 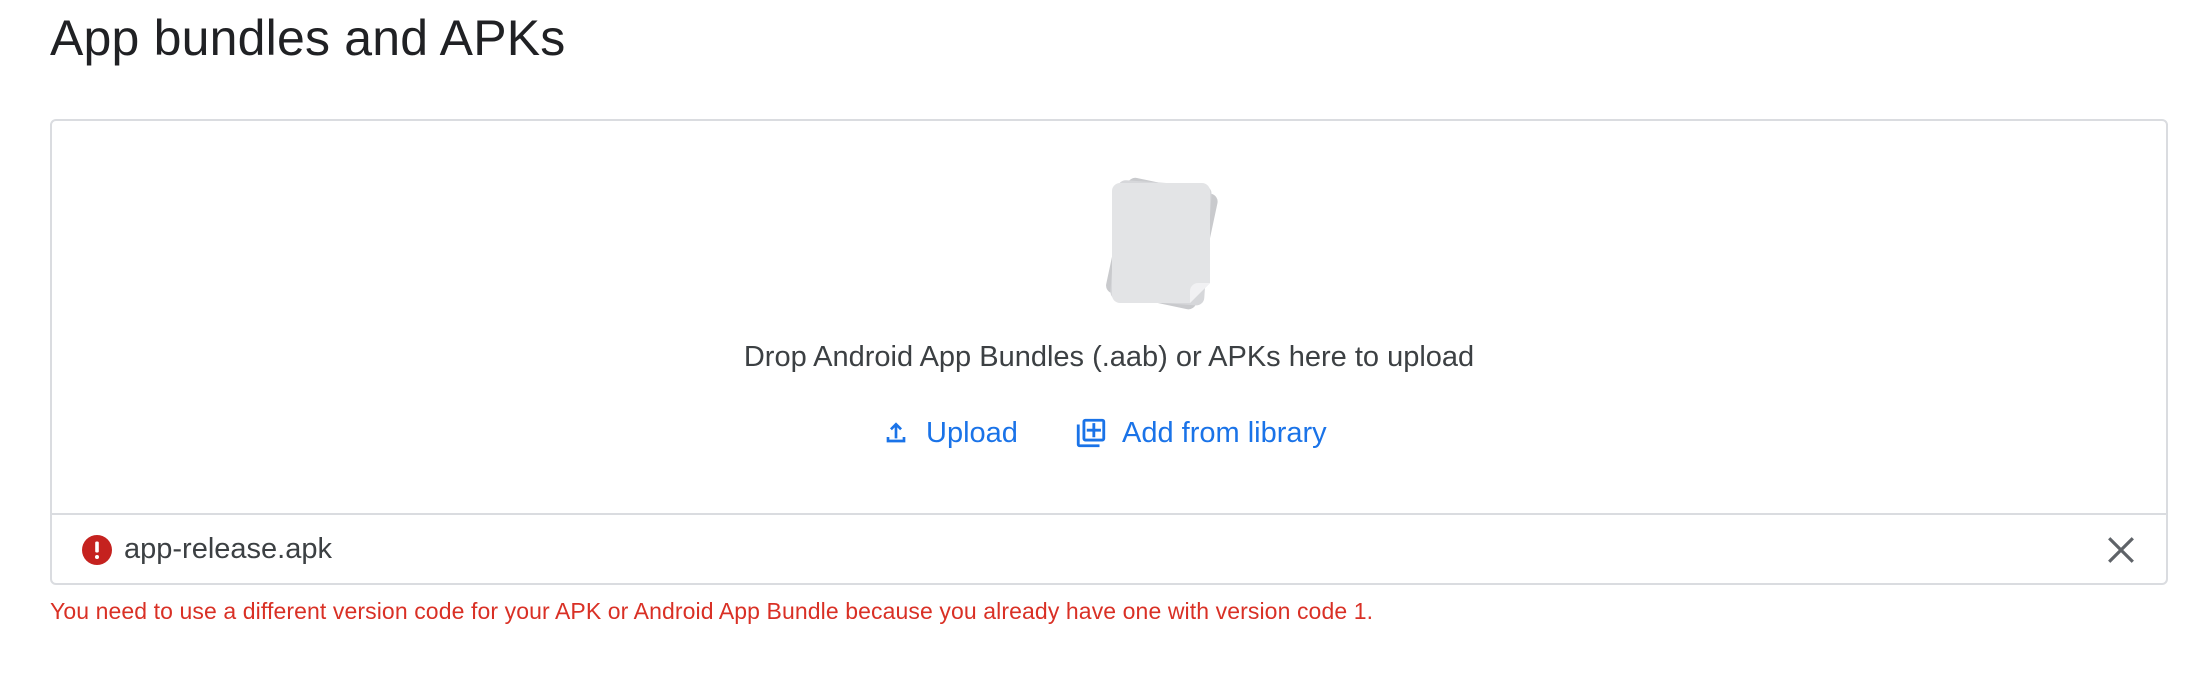 I want to click on uploaded-file-row: app-release.apk, so click(x=1109, y=550).